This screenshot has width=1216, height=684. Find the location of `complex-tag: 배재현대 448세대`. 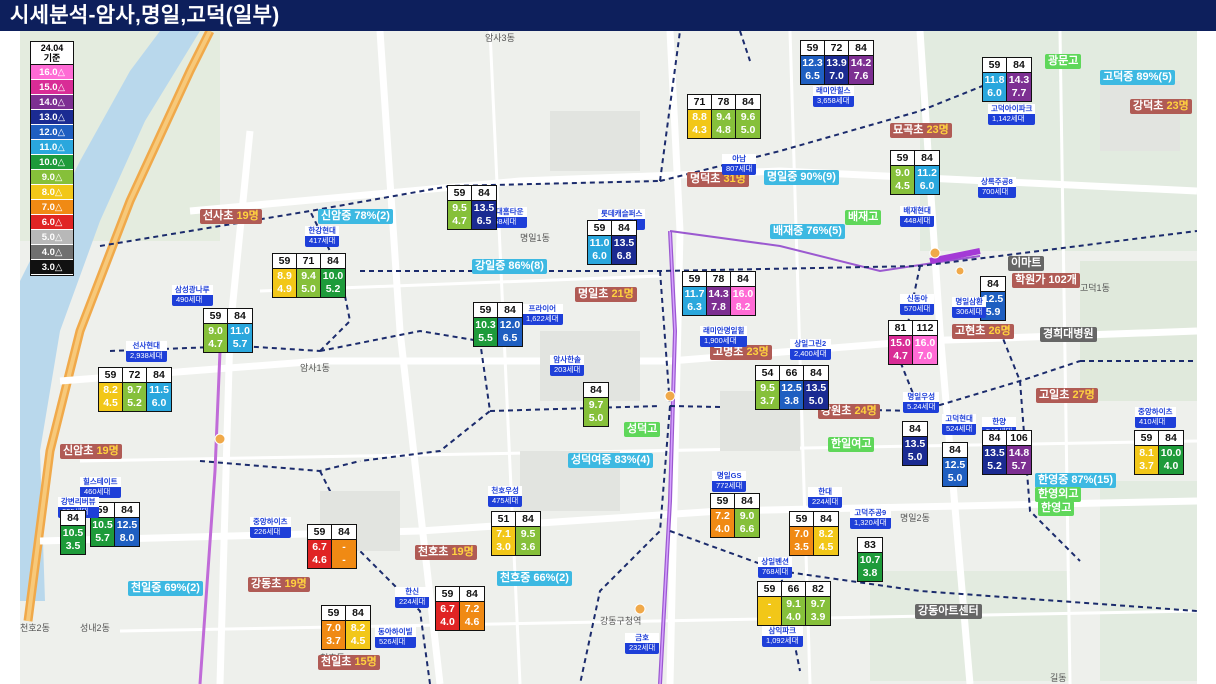

complex-tag: 배재현대 448세대 is located at coordinates (917, 216).